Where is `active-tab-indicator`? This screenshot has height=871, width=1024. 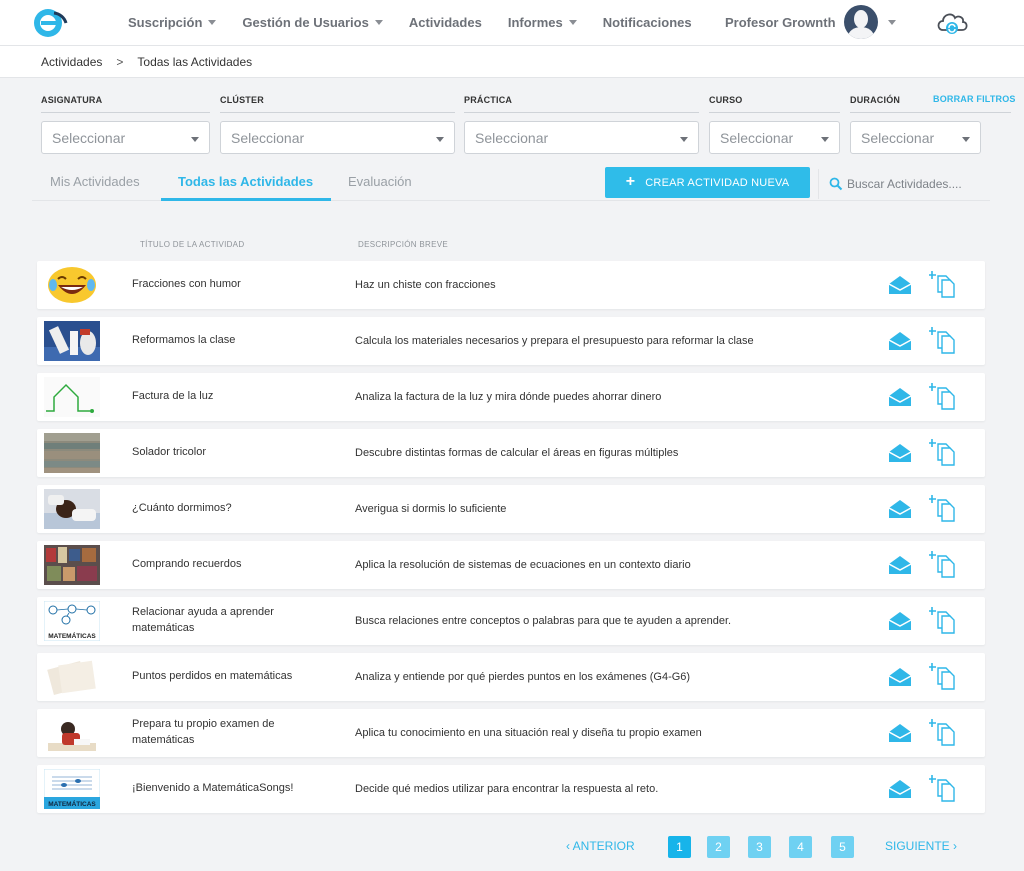
active-tab-indicator is located at coordinates (246, 199).